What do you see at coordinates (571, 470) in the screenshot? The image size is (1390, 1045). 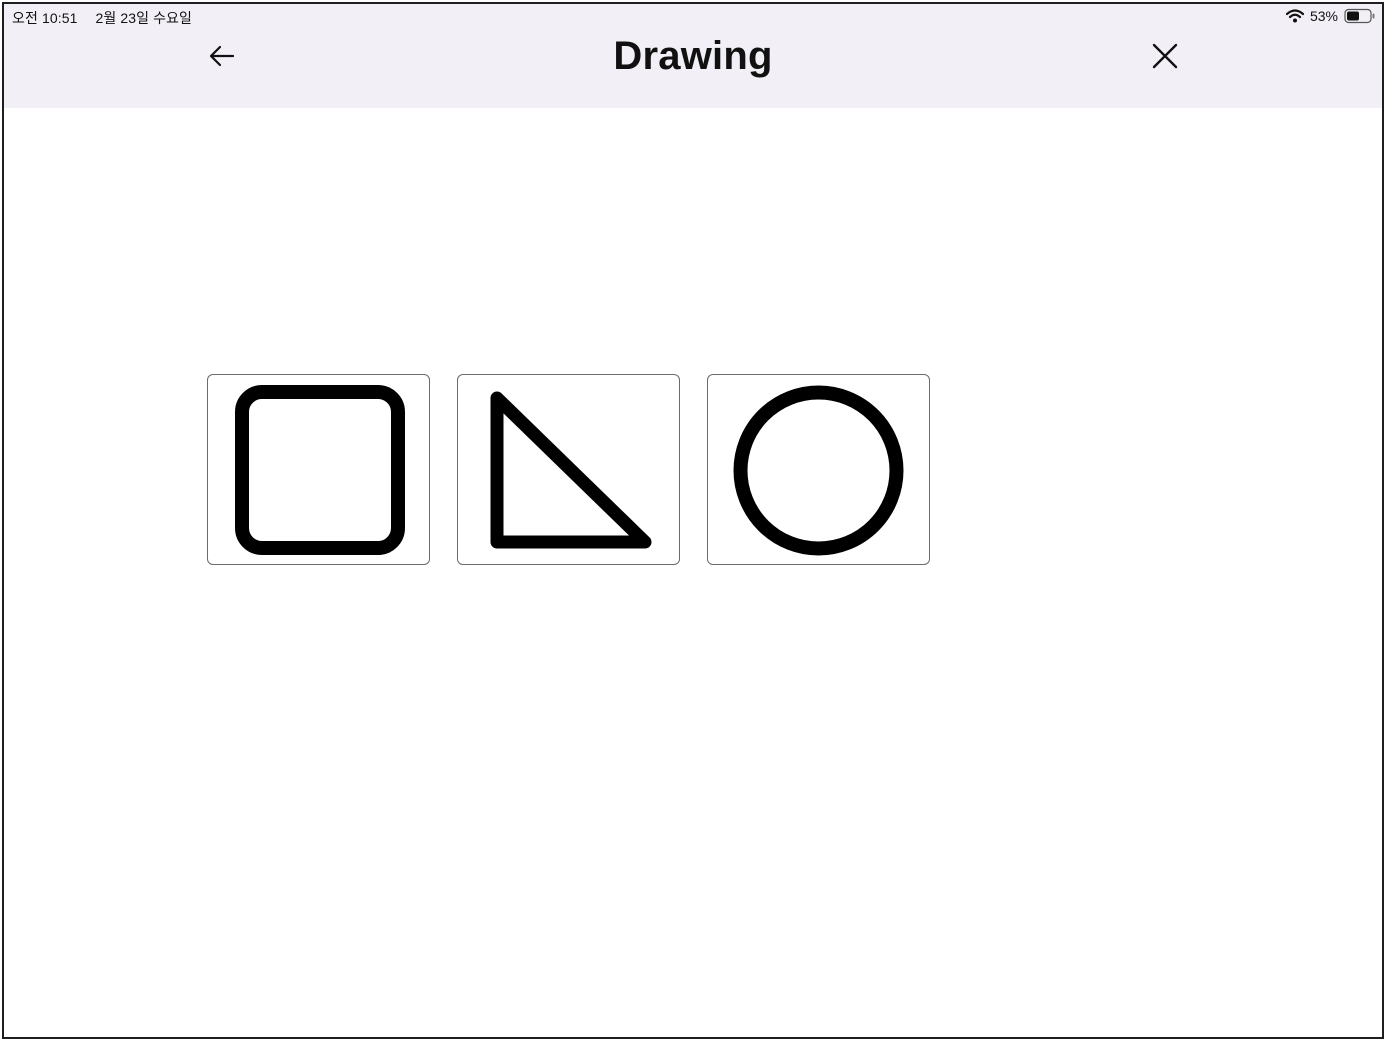 I see `triangle-icon` at bounding box center [571, 470].